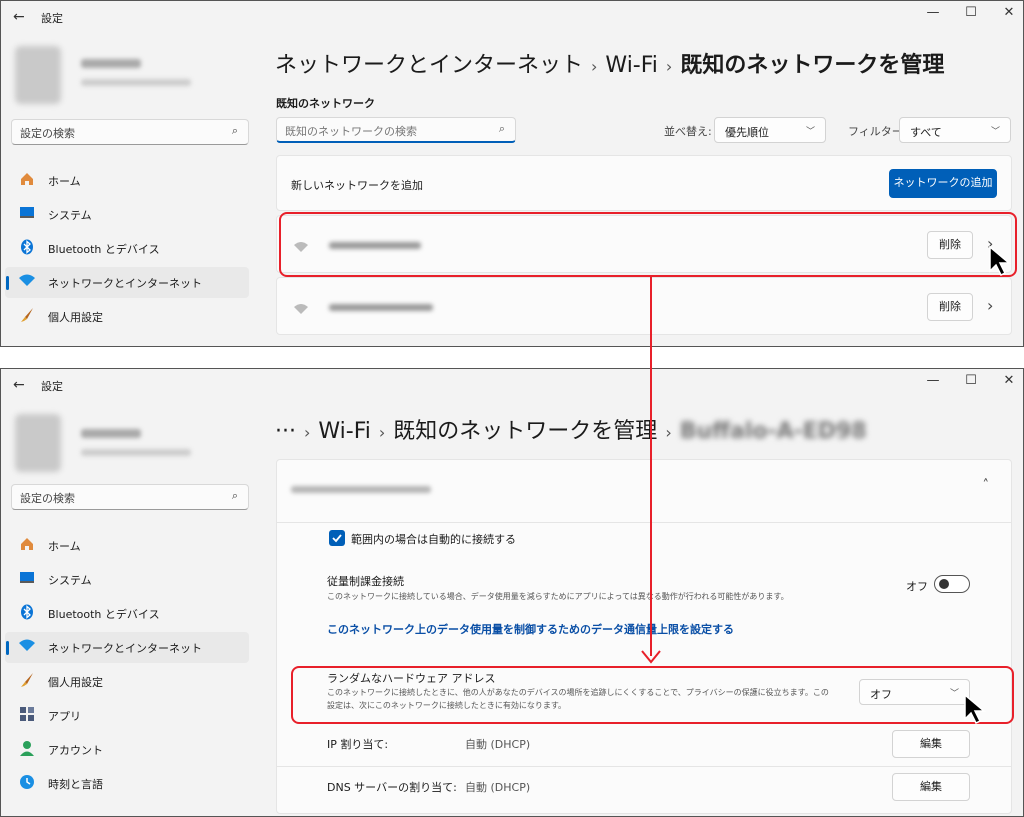  What do you see at coordinates (351, 131) in the screenshot?
I see `network-search-placeholder: 既知のネットワークの検索` at bounding box center [351, 131].